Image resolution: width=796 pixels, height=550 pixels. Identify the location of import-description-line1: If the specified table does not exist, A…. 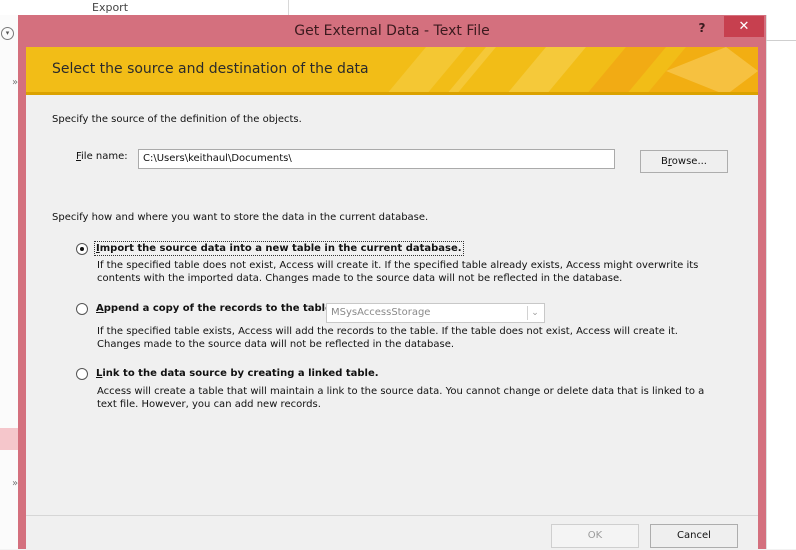
(398, 265).